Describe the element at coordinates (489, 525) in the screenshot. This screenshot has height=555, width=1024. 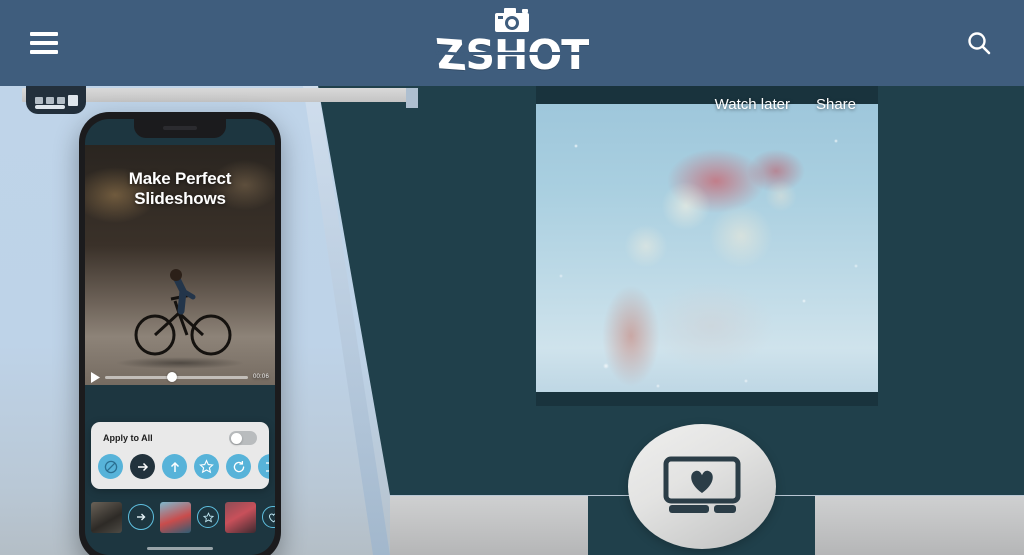
I see `bottom-bar-left` at that location.